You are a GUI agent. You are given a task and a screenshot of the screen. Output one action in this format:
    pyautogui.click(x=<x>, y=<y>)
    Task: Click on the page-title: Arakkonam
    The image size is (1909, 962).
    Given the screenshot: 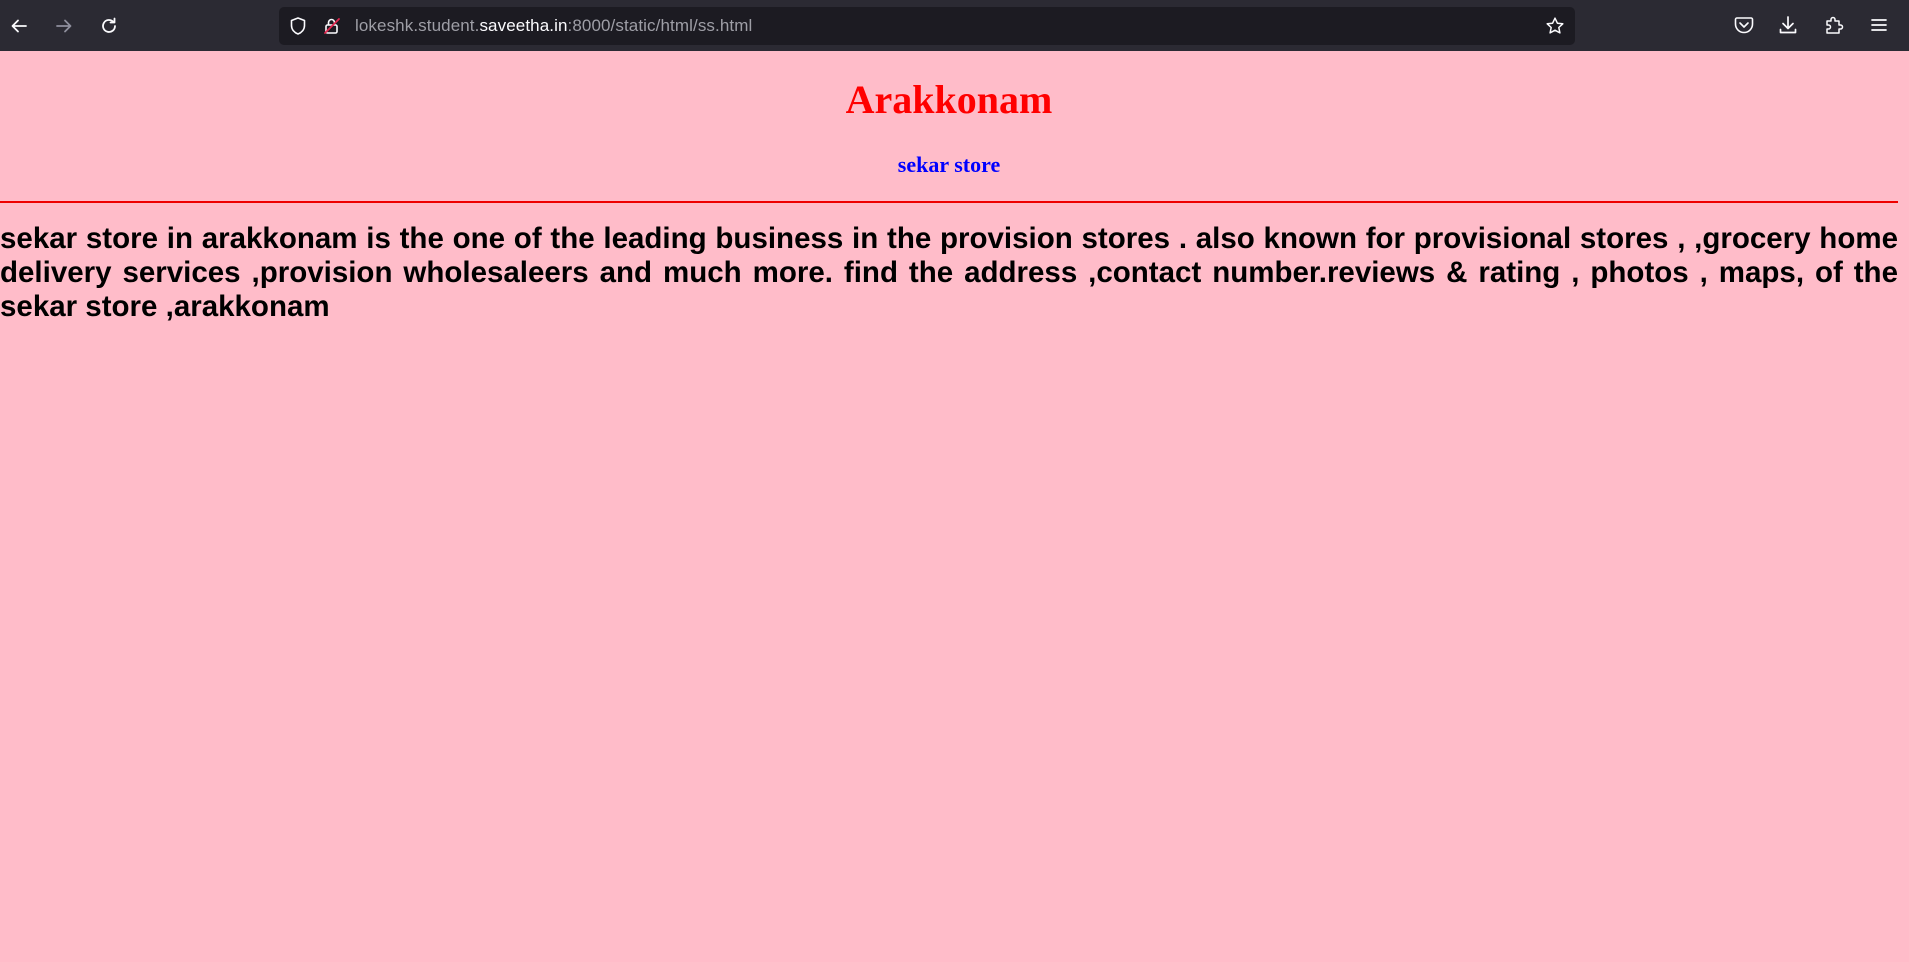 What is the action you would take?
    pyautogui.click(x=949, y=99)
    